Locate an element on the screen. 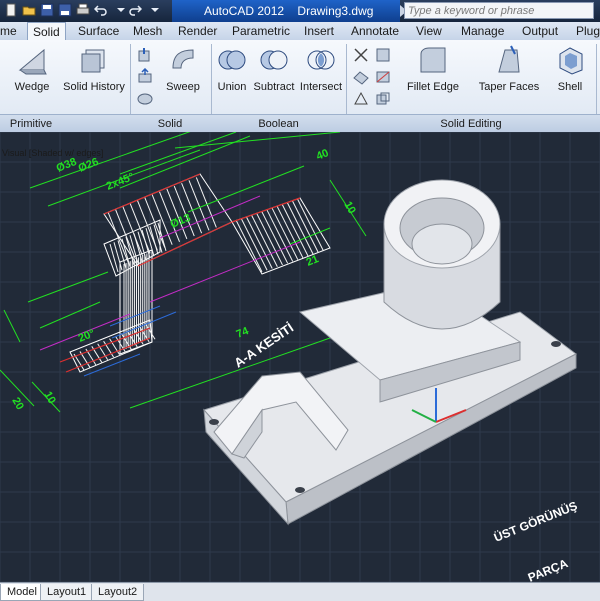 The image size is (600, 601). search-input: Type a keyword or phrase is located at coordinates (499, 10).